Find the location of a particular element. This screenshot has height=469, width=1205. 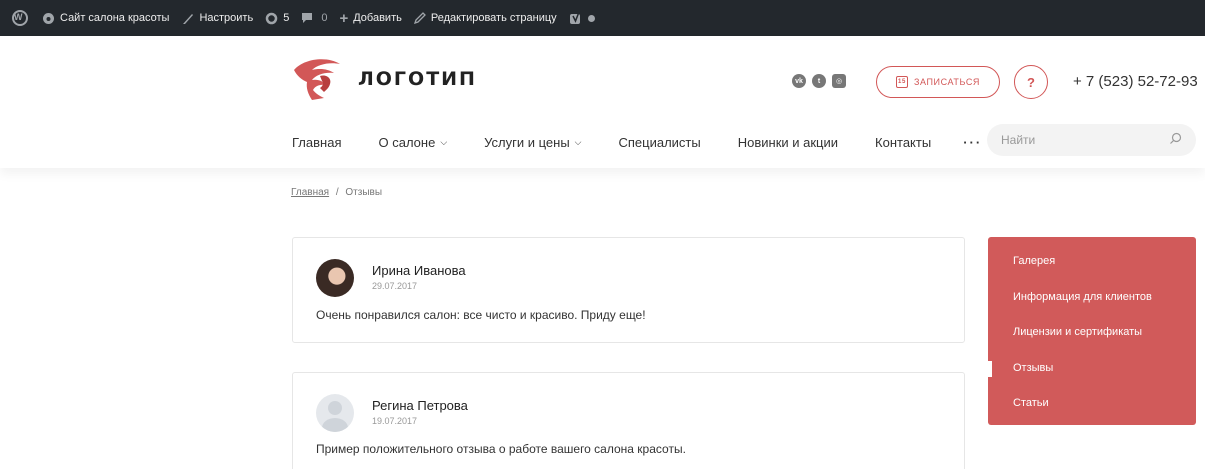

nav-item-home: Главная is located at coordinates (316, 142).